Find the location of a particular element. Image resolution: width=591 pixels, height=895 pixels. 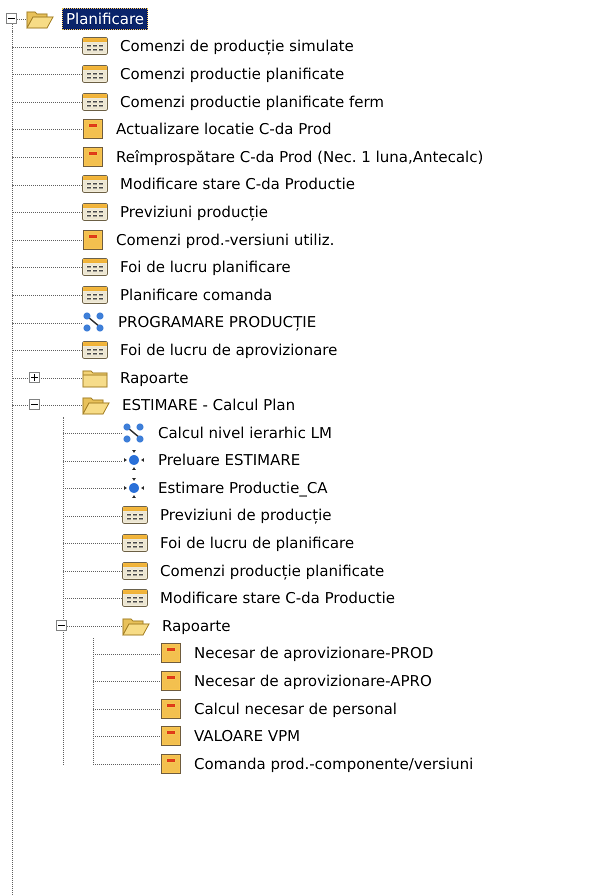

plus-icon is located at coordinates (34, 377).